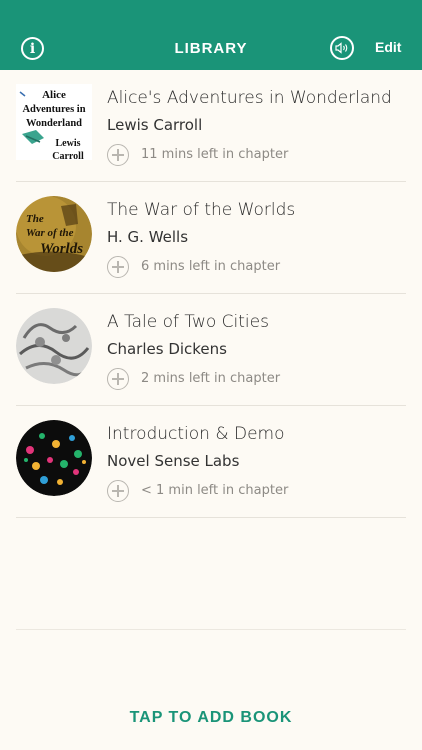 Image resolution: width=422 pixels, height=750 pixels. Describe the element at coordinates (215, 154) in the screenshot. I see `time-left: 11 mins left in chapter` at that location.